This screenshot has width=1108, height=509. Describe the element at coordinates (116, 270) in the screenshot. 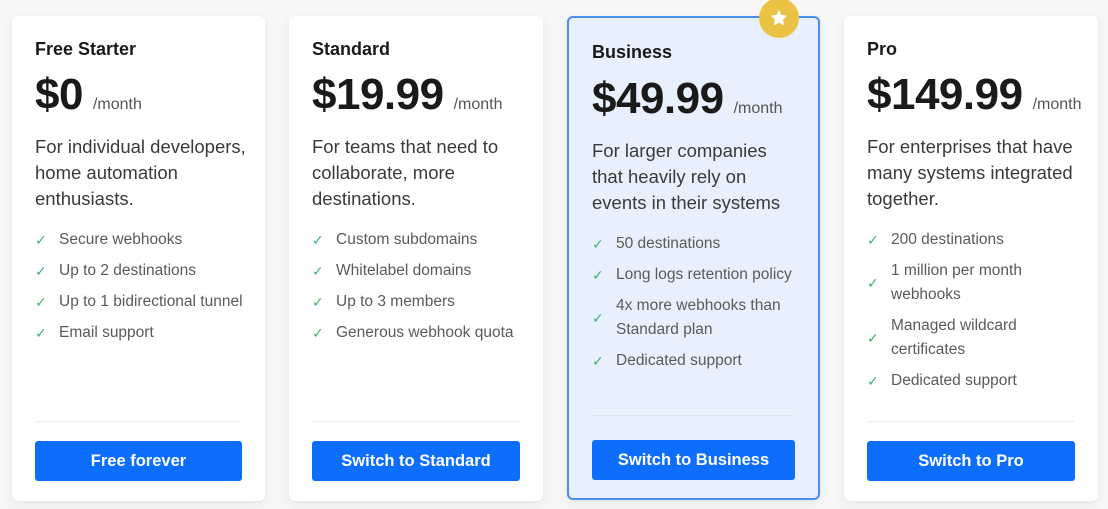

I see `feature-item: ✓ Up to 2 destinations` at that location.